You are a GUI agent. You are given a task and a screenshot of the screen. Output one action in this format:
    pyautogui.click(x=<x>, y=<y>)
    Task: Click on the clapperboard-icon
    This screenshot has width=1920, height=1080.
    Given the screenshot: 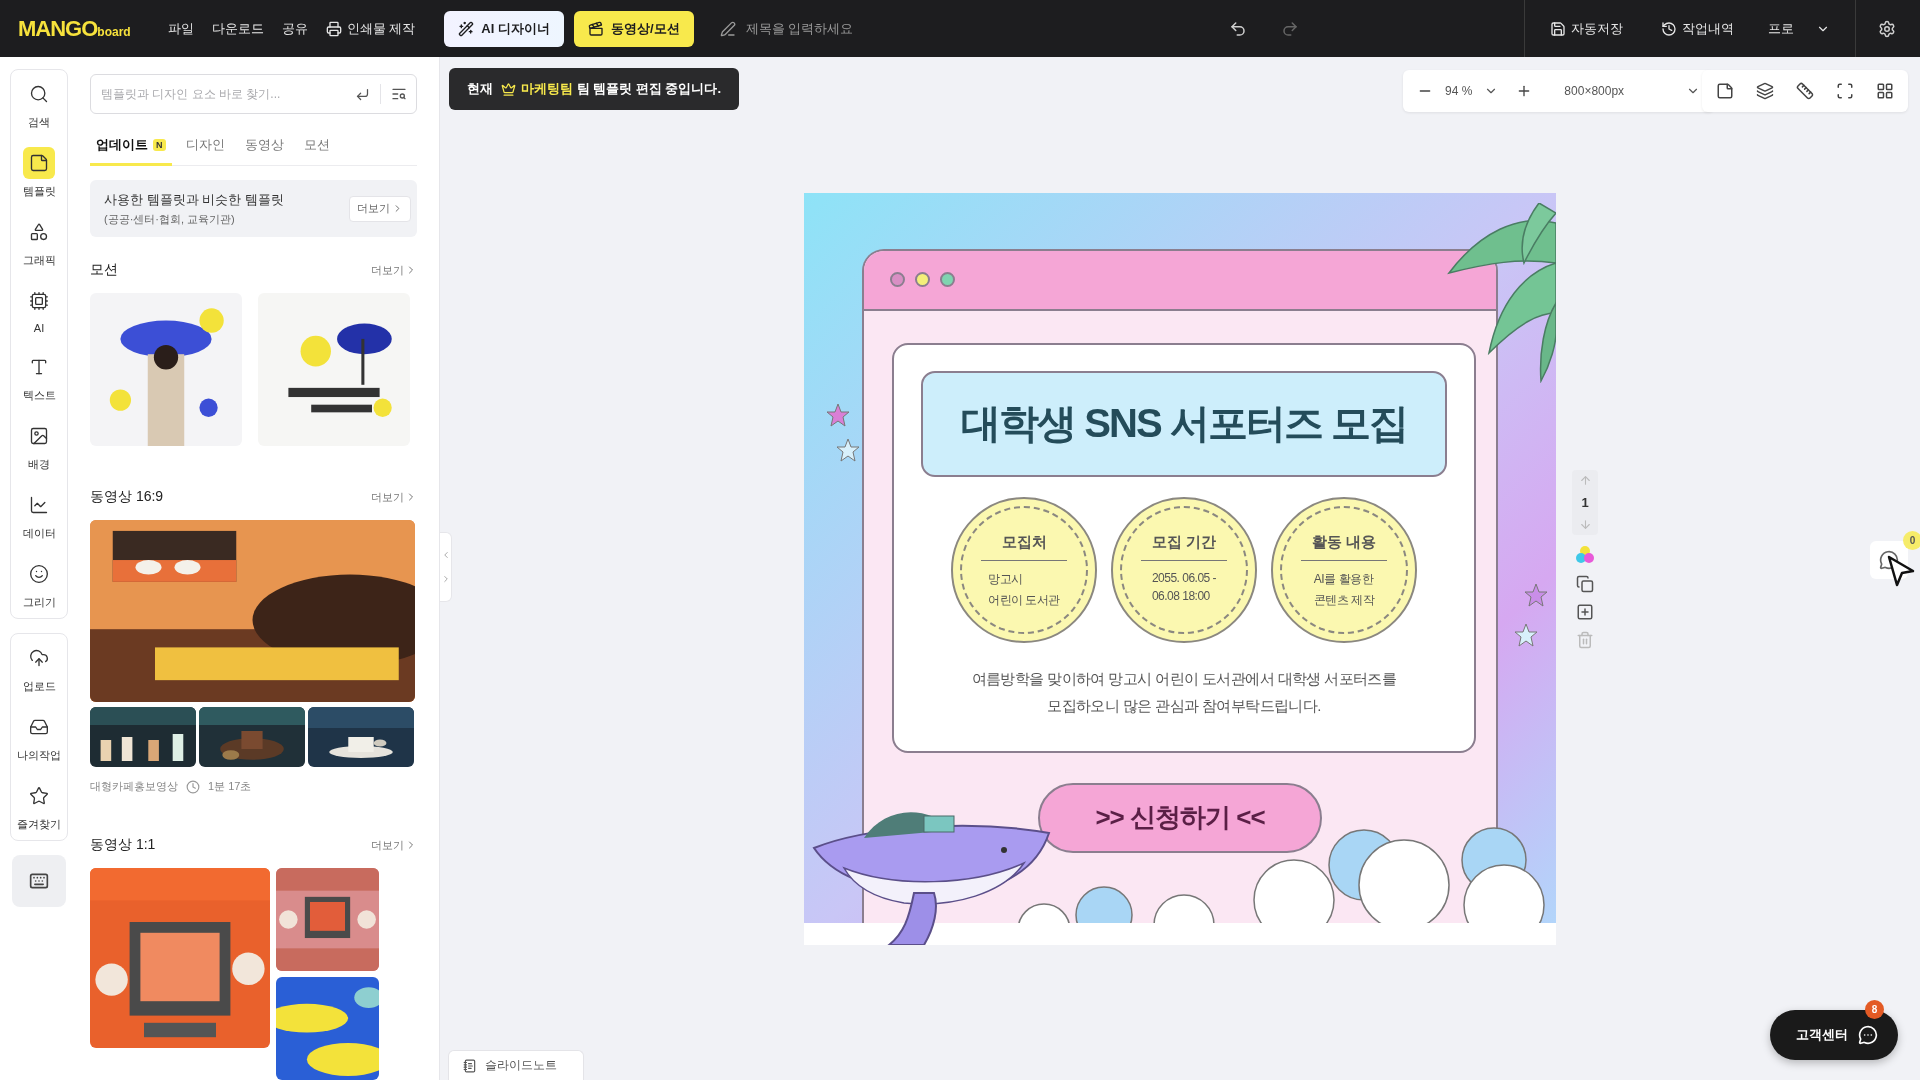 What is the action you would take?
    pyautogui.click(x=595, y=28)
    